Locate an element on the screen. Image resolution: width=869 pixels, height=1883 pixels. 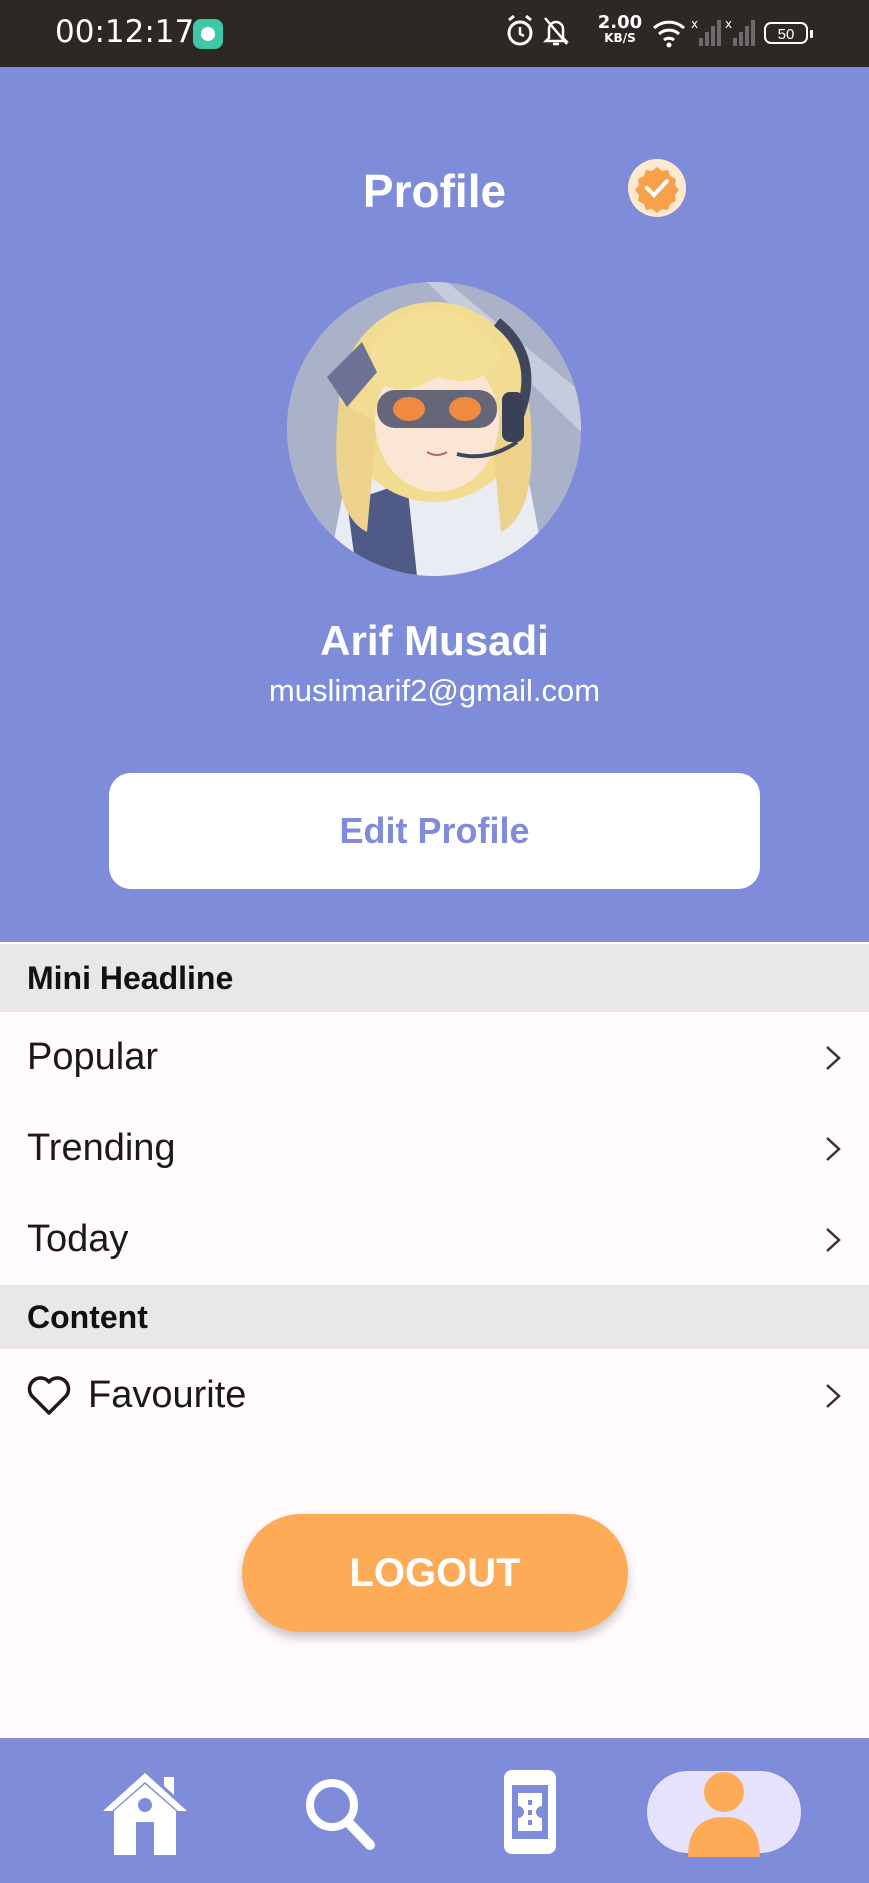
list-item-label: Today is located at coordinates (78, 1239).